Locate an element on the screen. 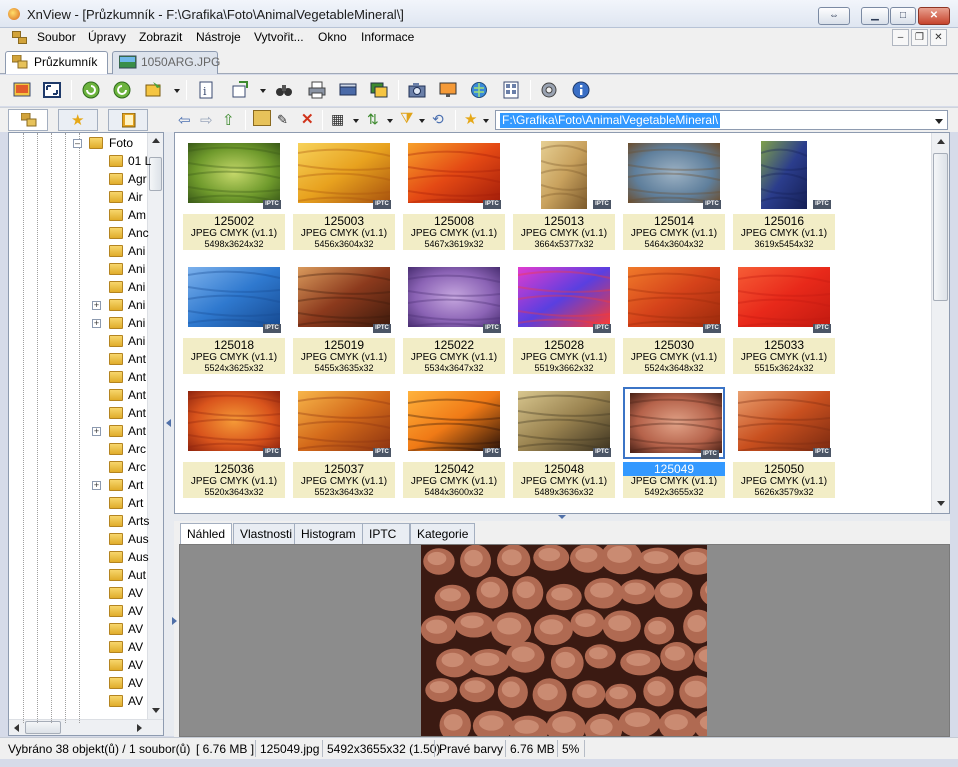 The image size is (958, 767). convert-button is located at coordinates (240, 90).